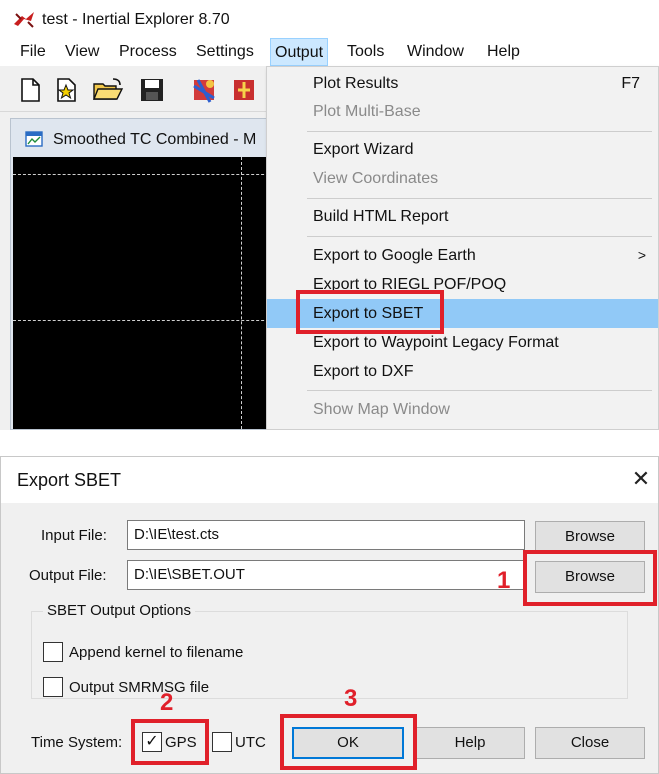  Describe the element at coordinates (53, 687) in the screenshot. I see `output-smrmsg-checkbox` at that location.